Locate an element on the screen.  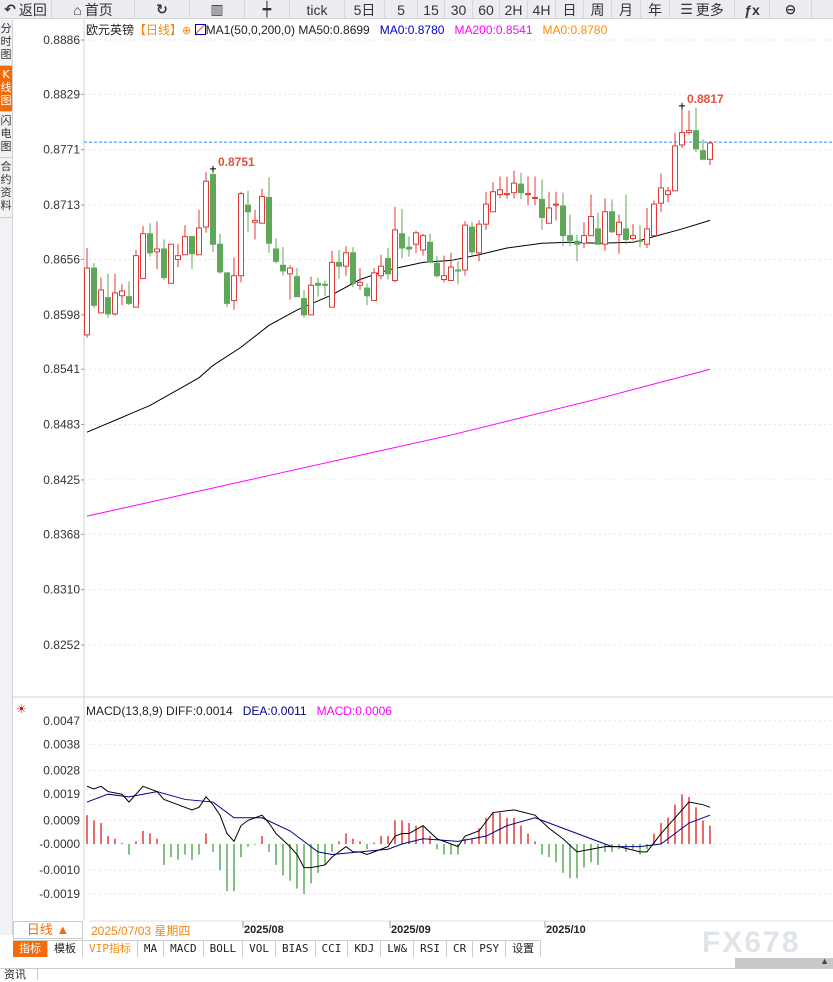
info-tab: 资讯 is located at coordinates (19, 974).